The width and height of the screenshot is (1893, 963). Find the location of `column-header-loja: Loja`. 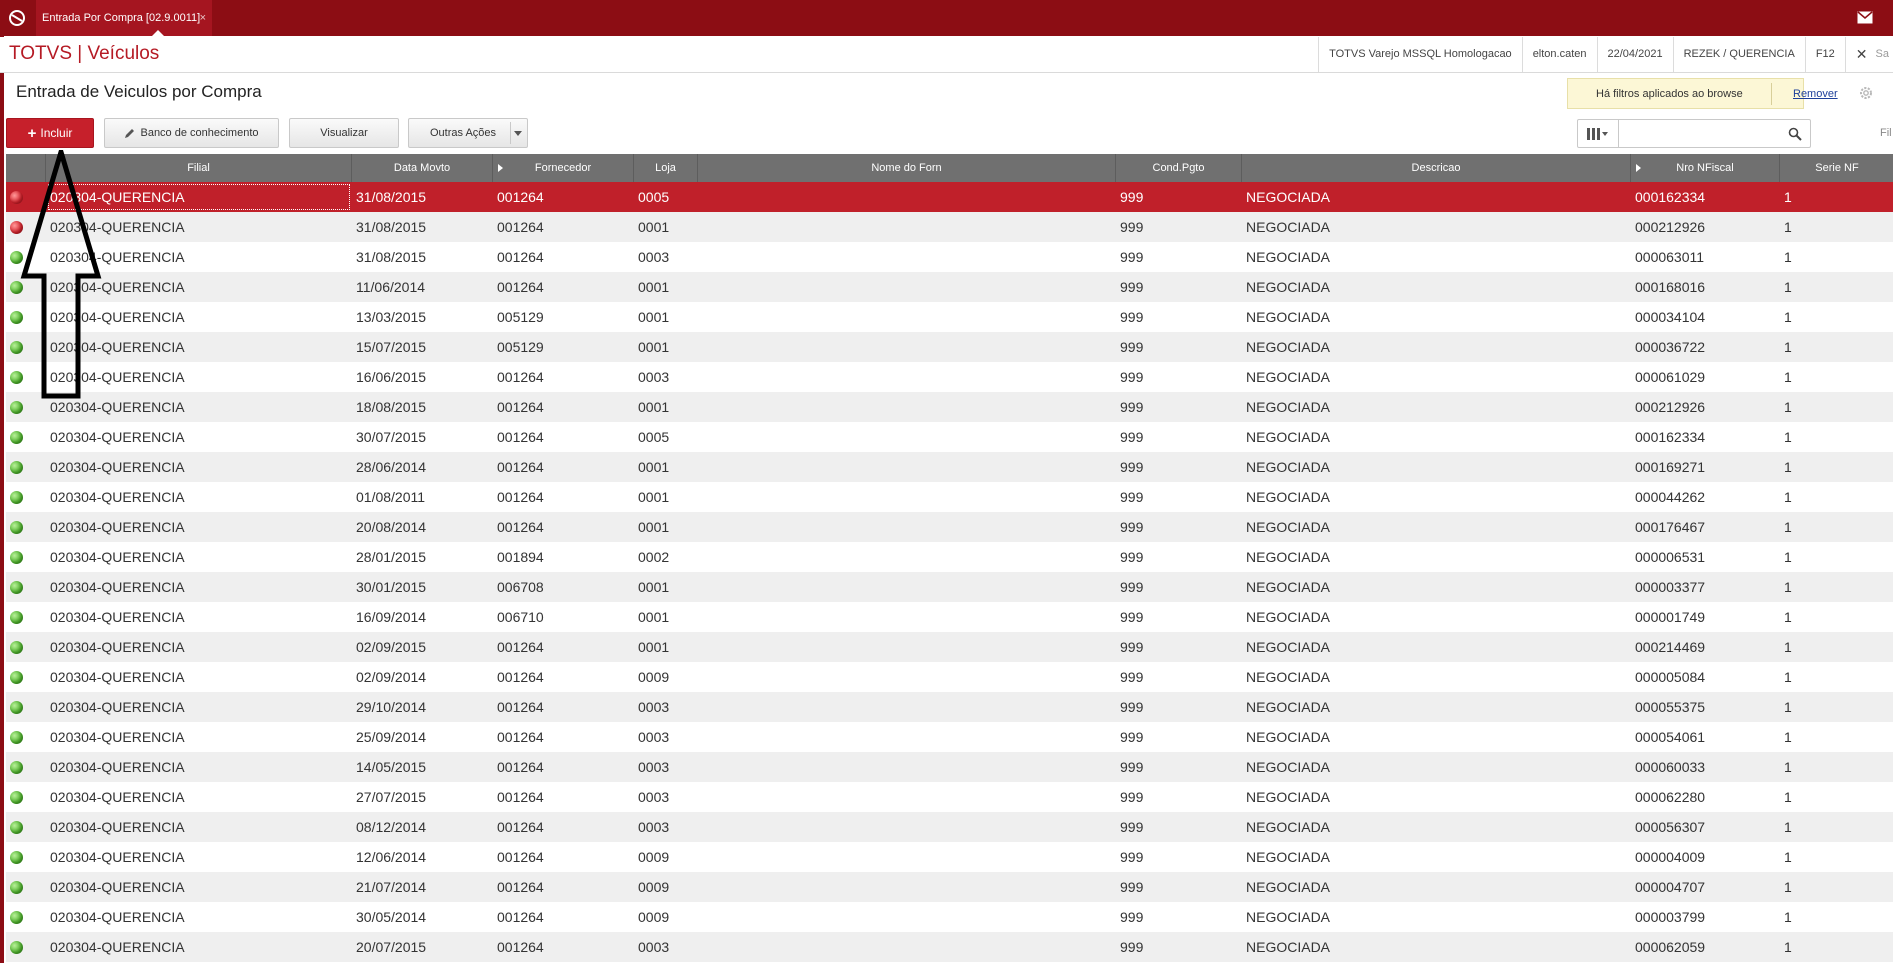

column-header-loja: Loja is located at coordinates (666, 168).